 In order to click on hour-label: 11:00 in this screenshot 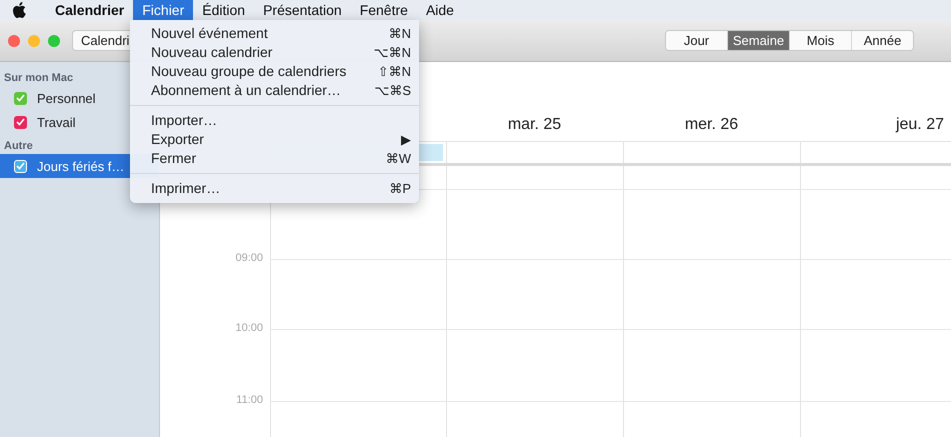, I will do `click(249, 400)`.